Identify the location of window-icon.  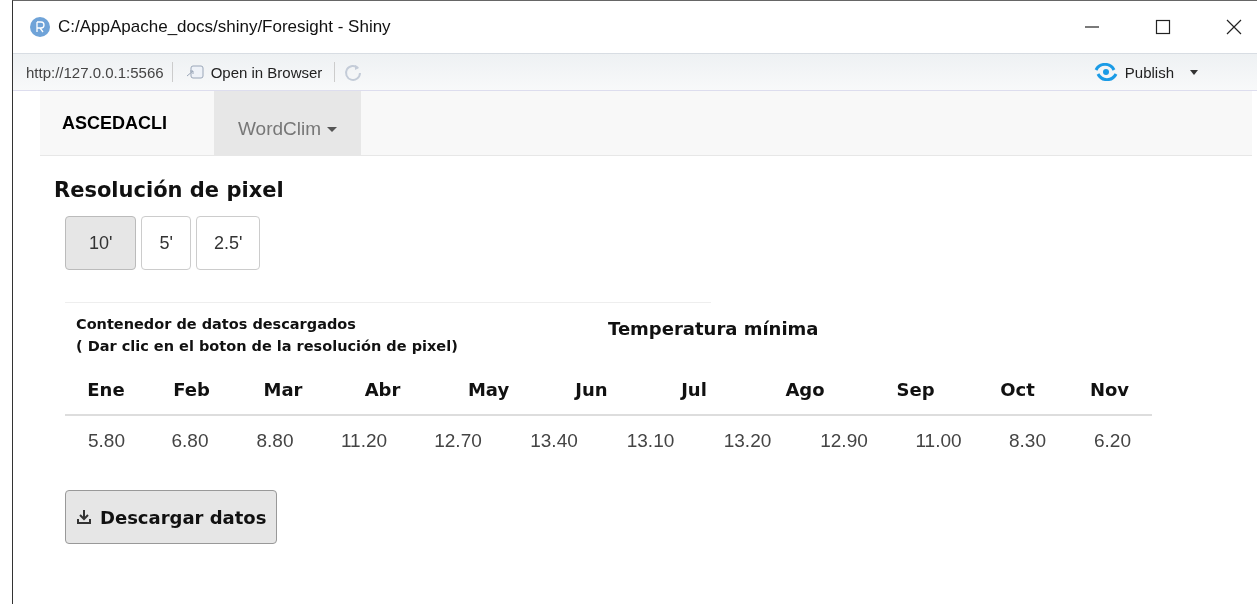
(194, 72).